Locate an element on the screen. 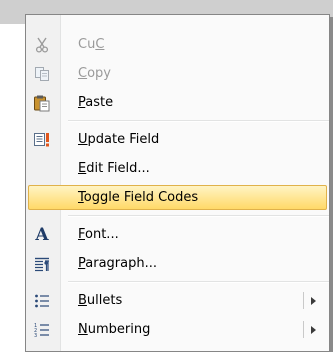 This screenshot has width=333, height=352. paragraph-icon is located at coordinates (42, 264).